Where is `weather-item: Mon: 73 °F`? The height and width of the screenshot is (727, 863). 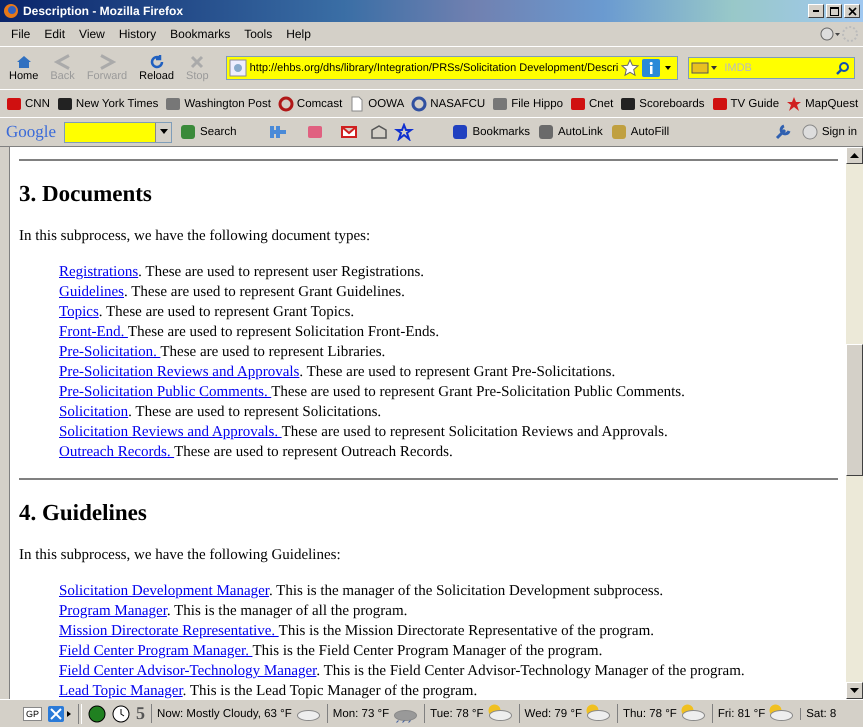
weather-item: Mon: 73 °F is located at coordinates (372, 713).